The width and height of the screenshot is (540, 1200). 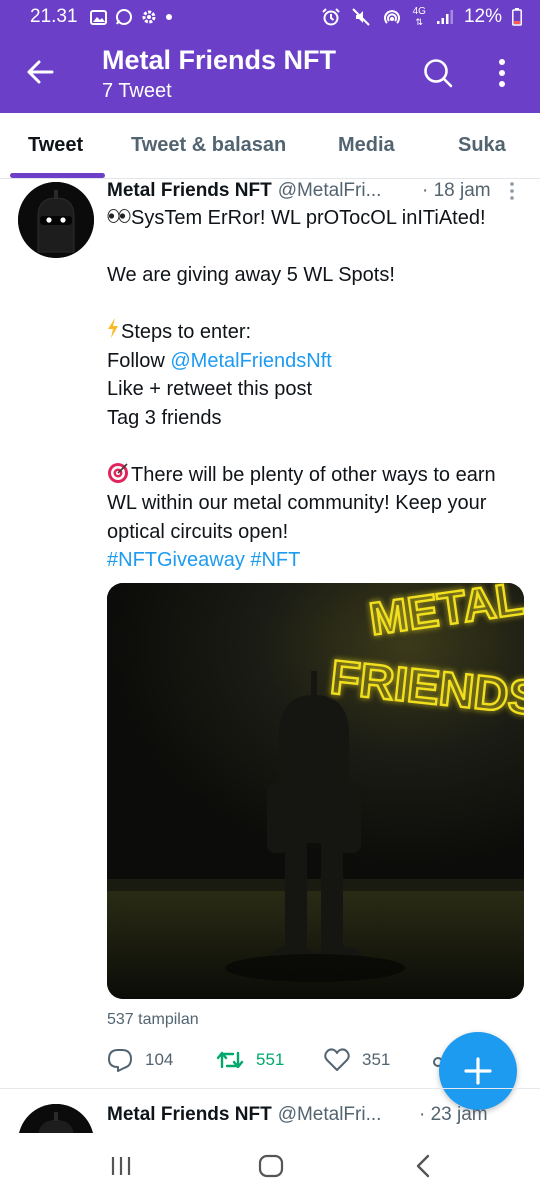 I want to click on tweet-header: Metal Friends NFT @MetalFri... · 23 jam, so click(x=317, y=1115).